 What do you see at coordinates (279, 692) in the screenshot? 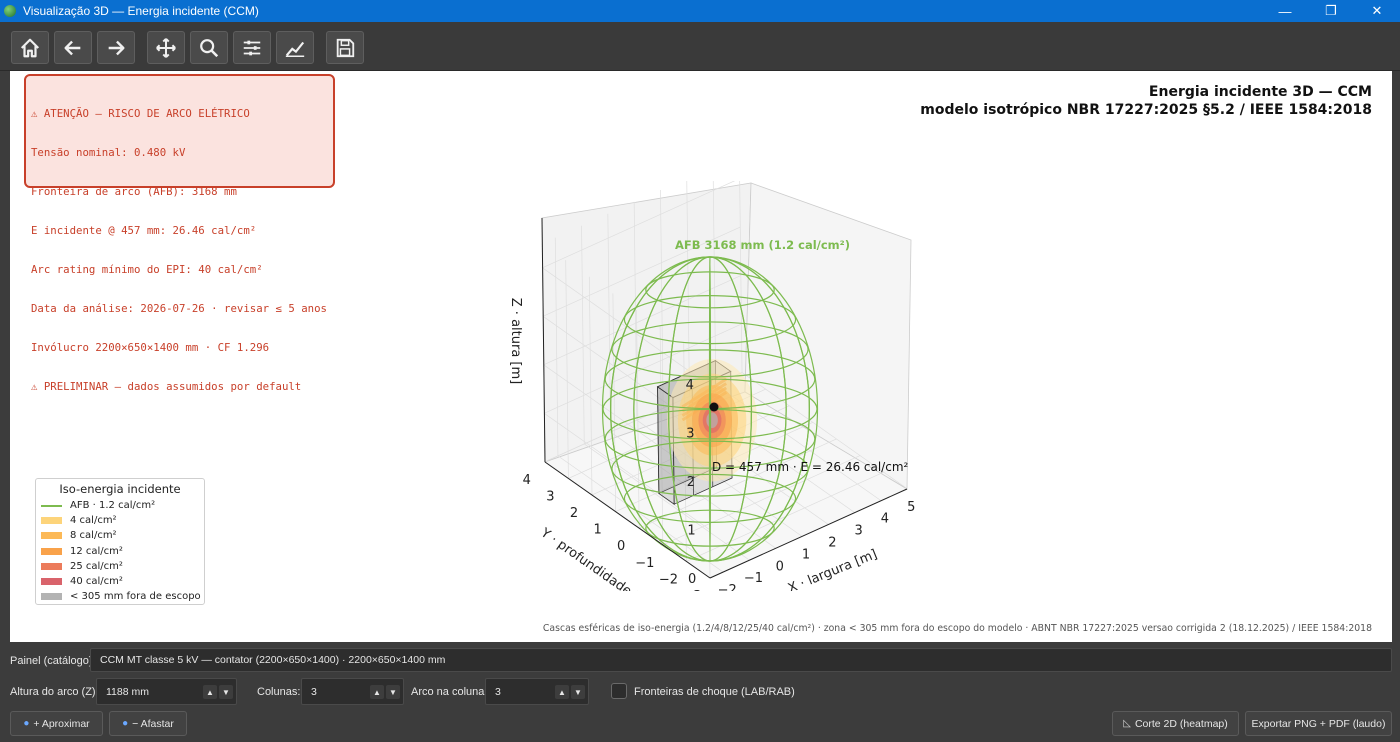
I see `columns-label: Colunas:` at bounding box center [279, 692].